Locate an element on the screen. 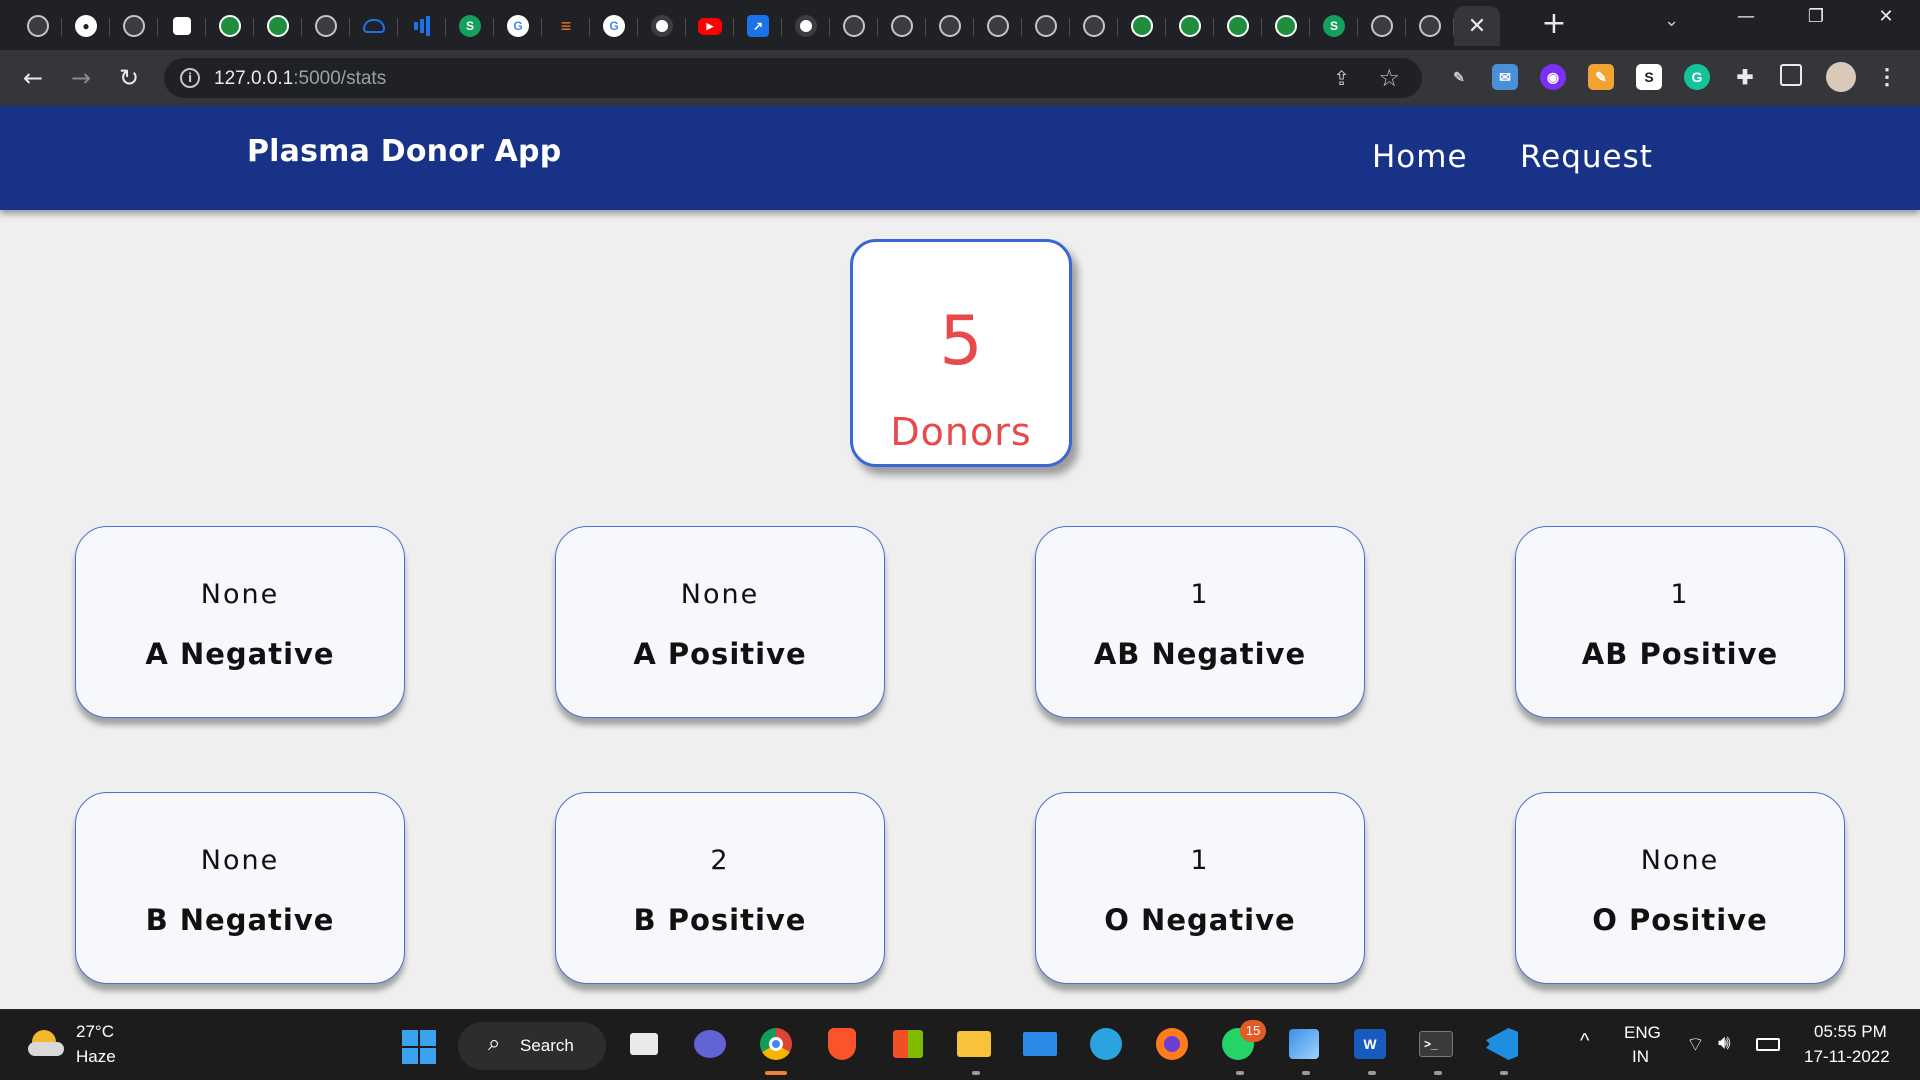 This screenshot has width=1920, height=1080. blood-group-name: B Negative is located at coordinates (240, 920).